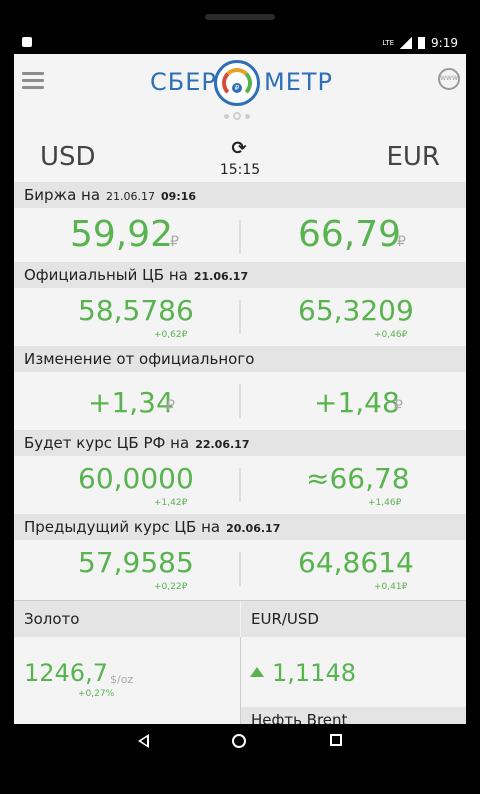 The width and height of the screenshot is (480, 794). Describe the element at coordinates (96, 694) in the screenshot. I see `gold-delta: +0,27%` at that location.